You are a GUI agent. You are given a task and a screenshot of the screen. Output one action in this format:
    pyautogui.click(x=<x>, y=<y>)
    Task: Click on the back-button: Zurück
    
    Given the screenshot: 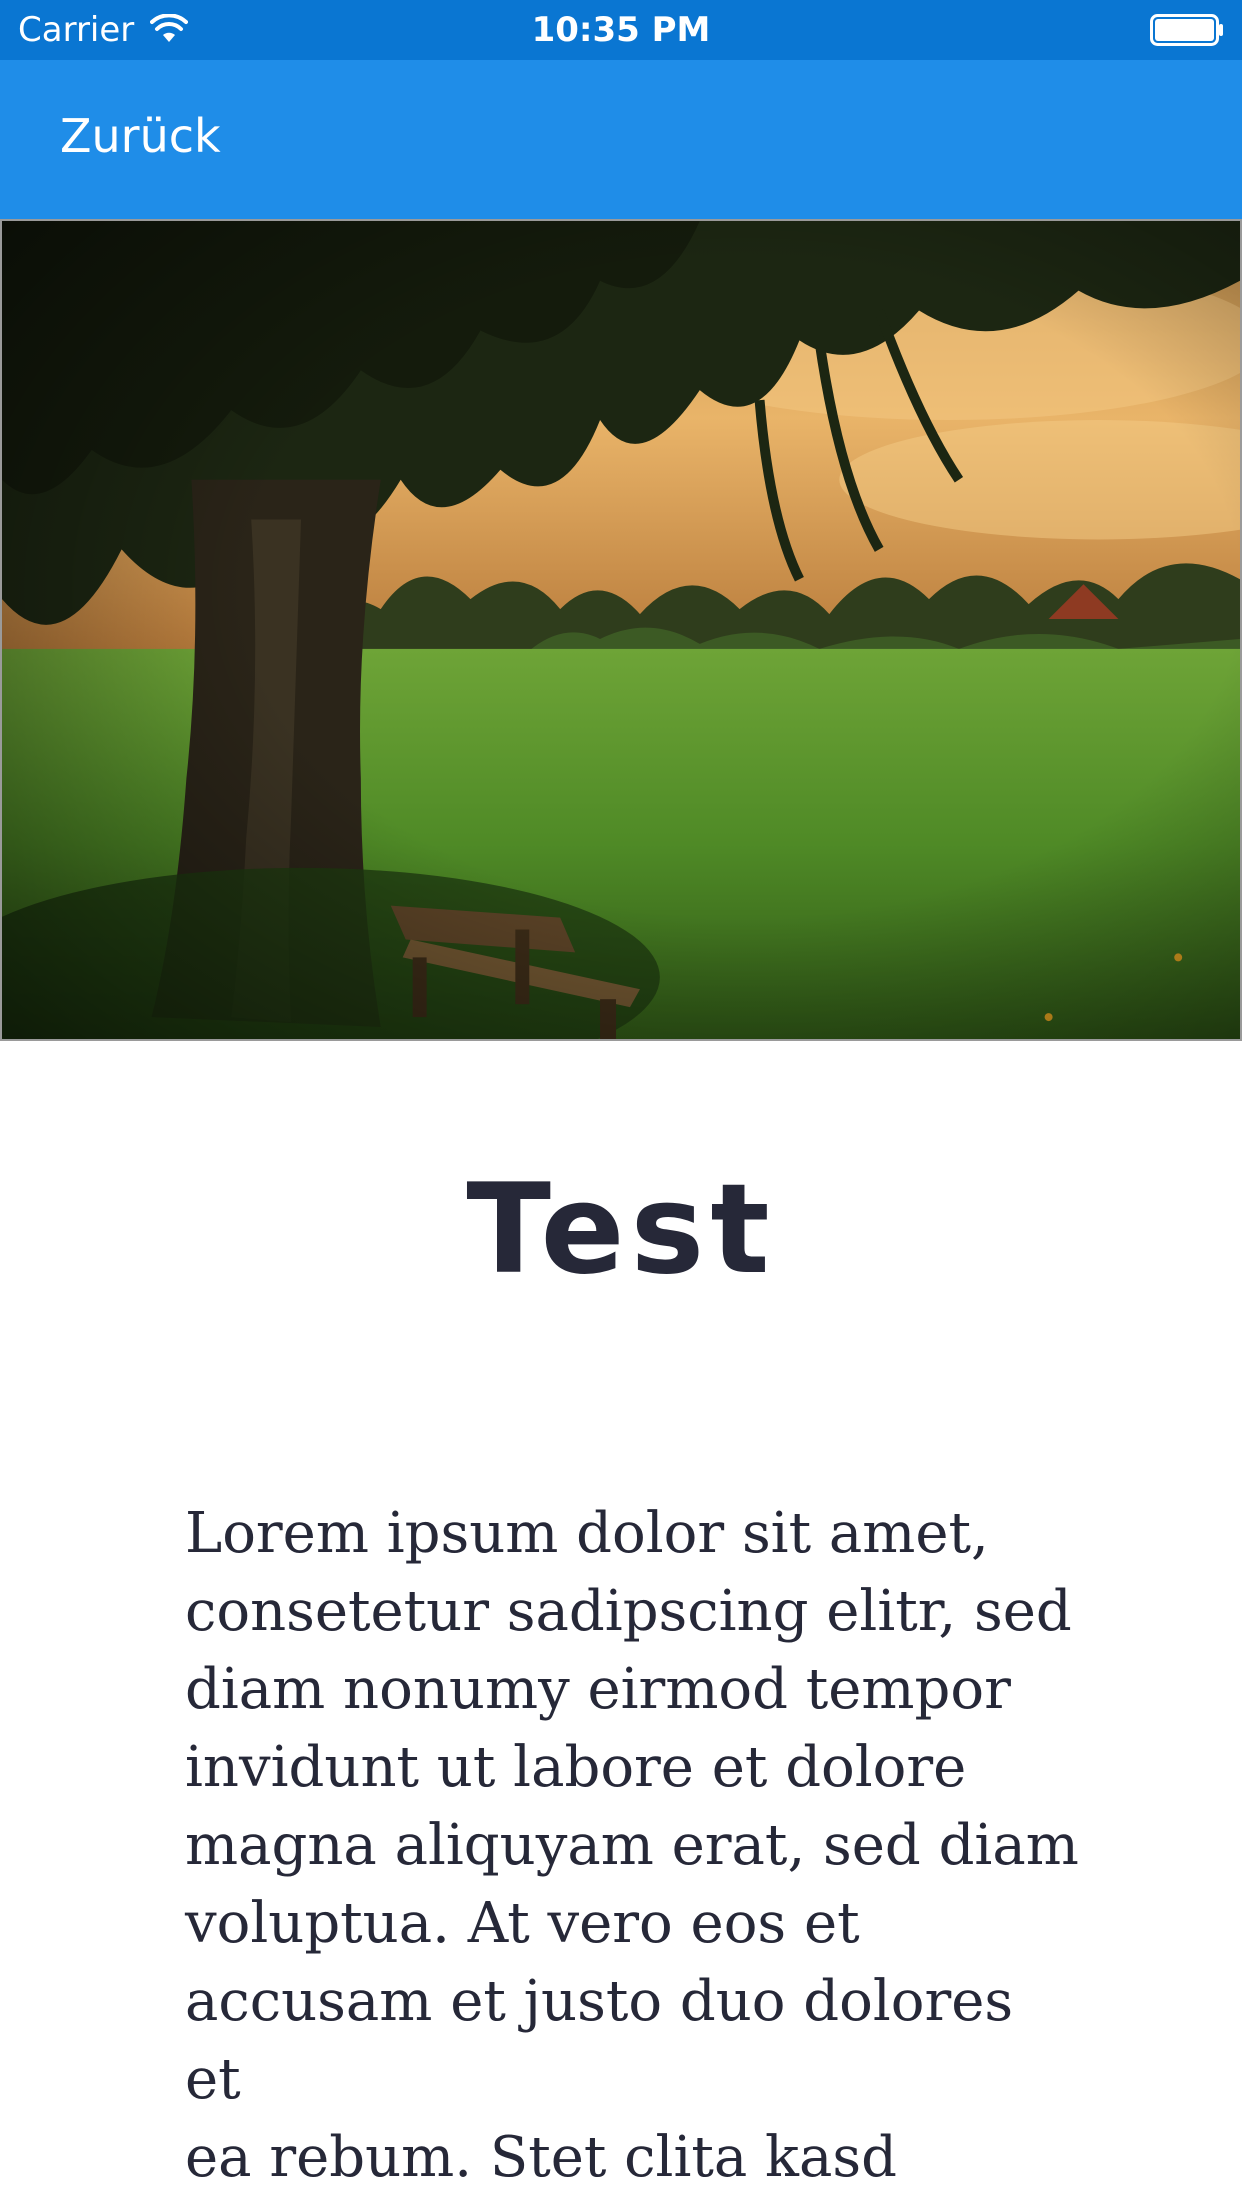 What is the action you would take?
    pyautogui.click(x=140, y=136)
    